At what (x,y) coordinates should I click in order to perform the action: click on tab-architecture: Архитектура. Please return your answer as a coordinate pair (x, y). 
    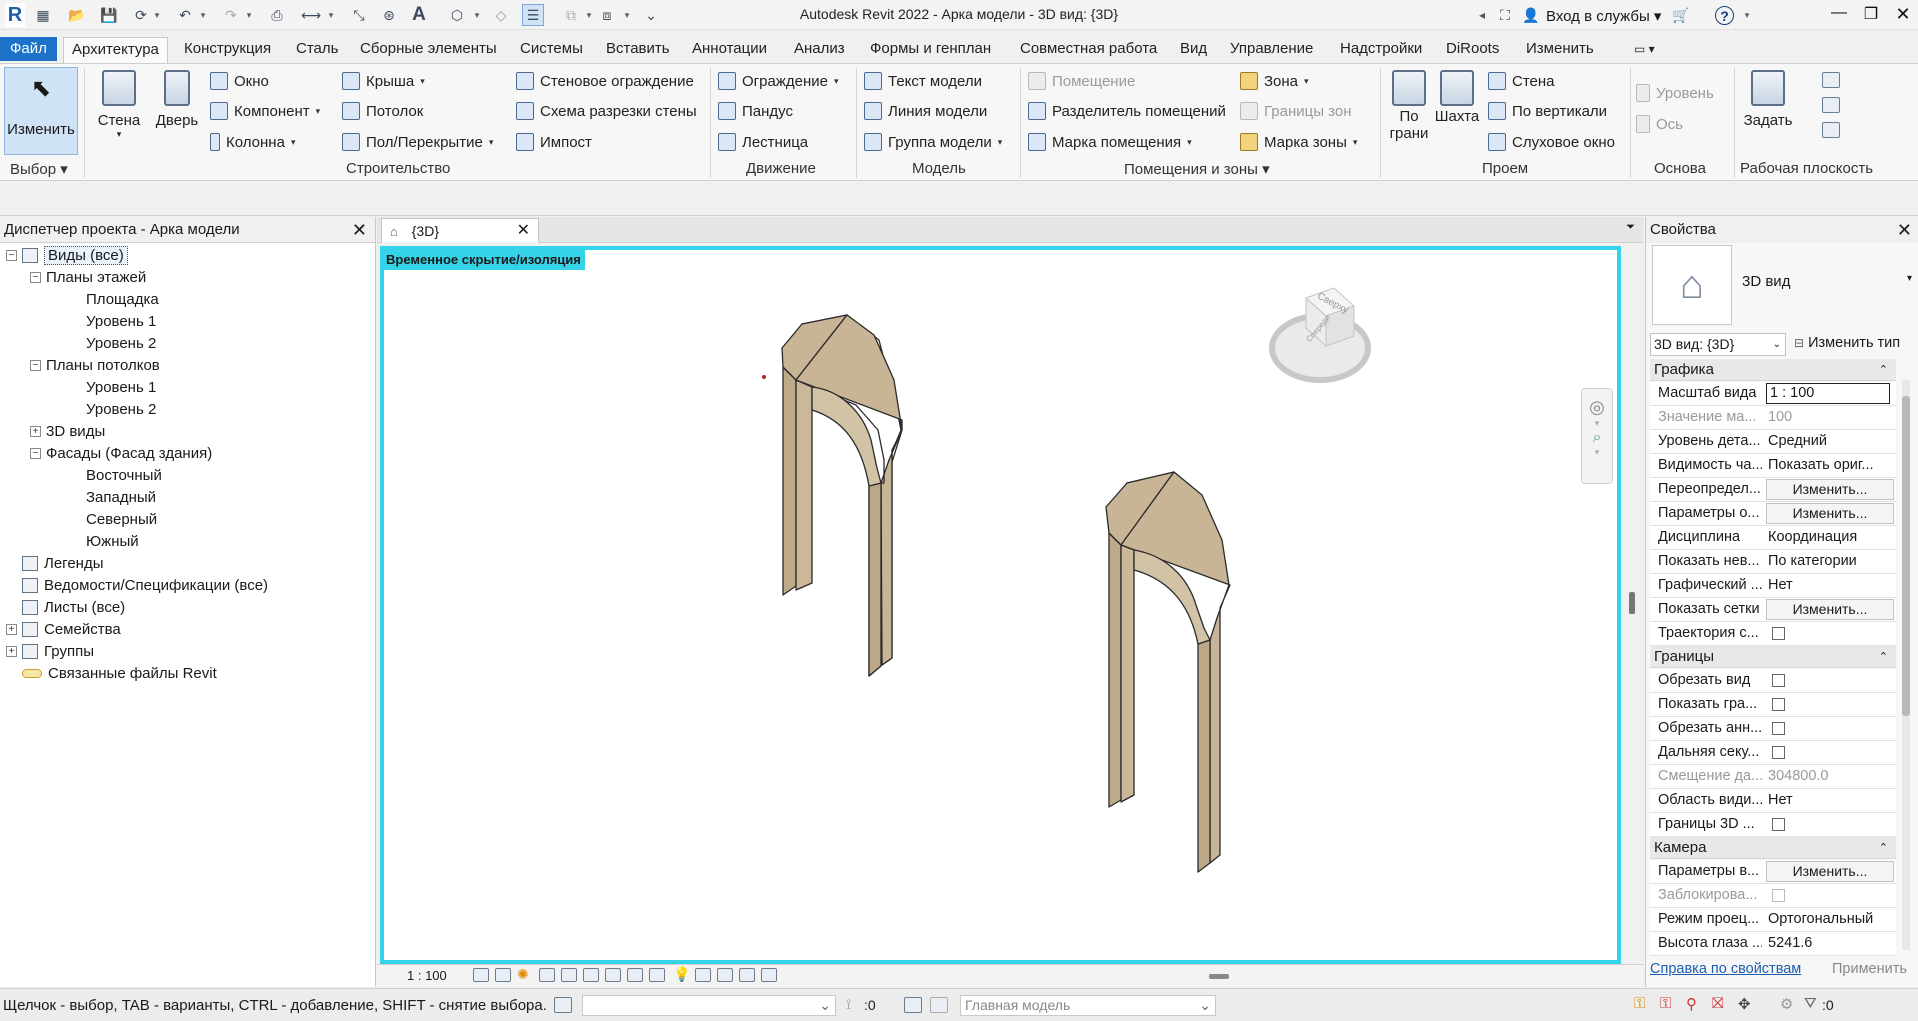
    Looking at the image, I should click on (115, 50).